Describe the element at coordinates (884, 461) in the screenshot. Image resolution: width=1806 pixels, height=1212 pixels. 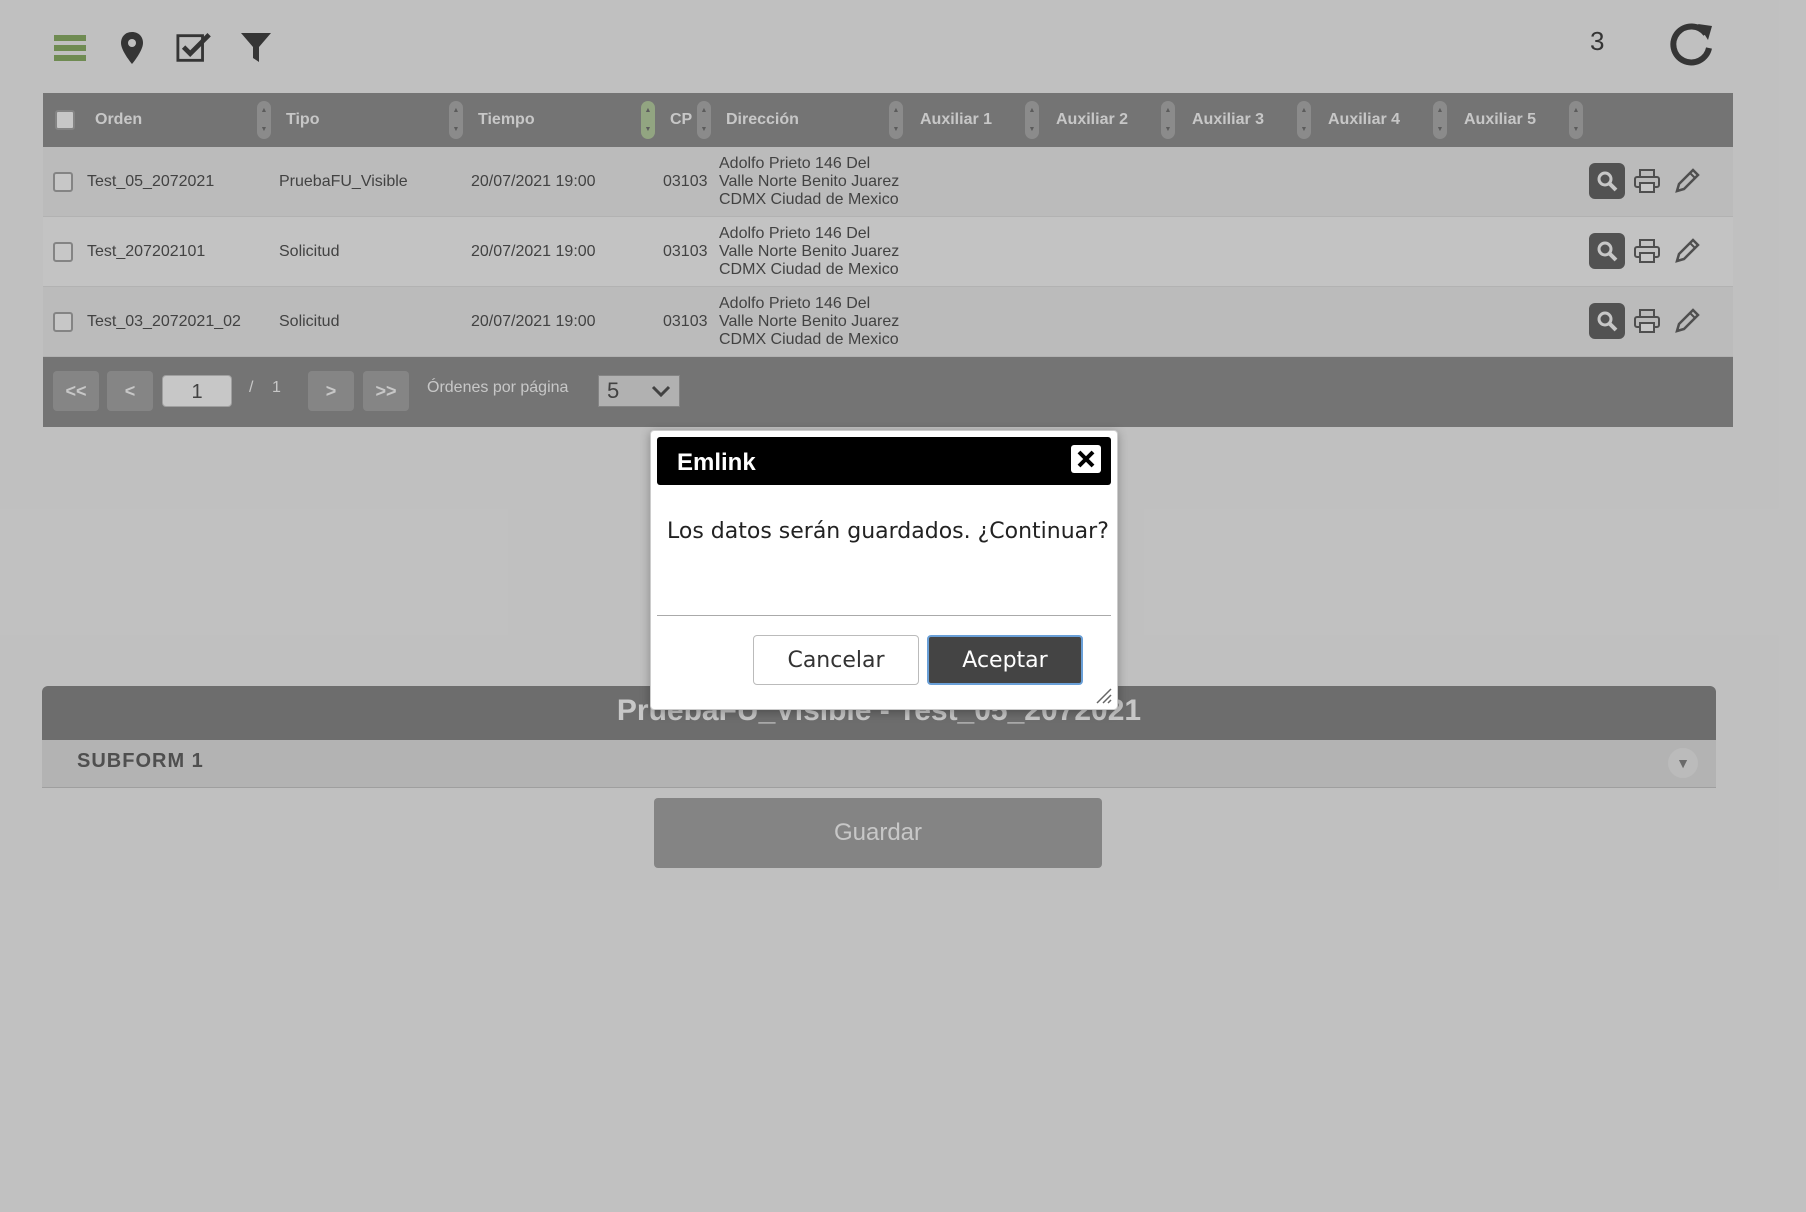
I see `dialog-titlebar: Emlink` at that location.